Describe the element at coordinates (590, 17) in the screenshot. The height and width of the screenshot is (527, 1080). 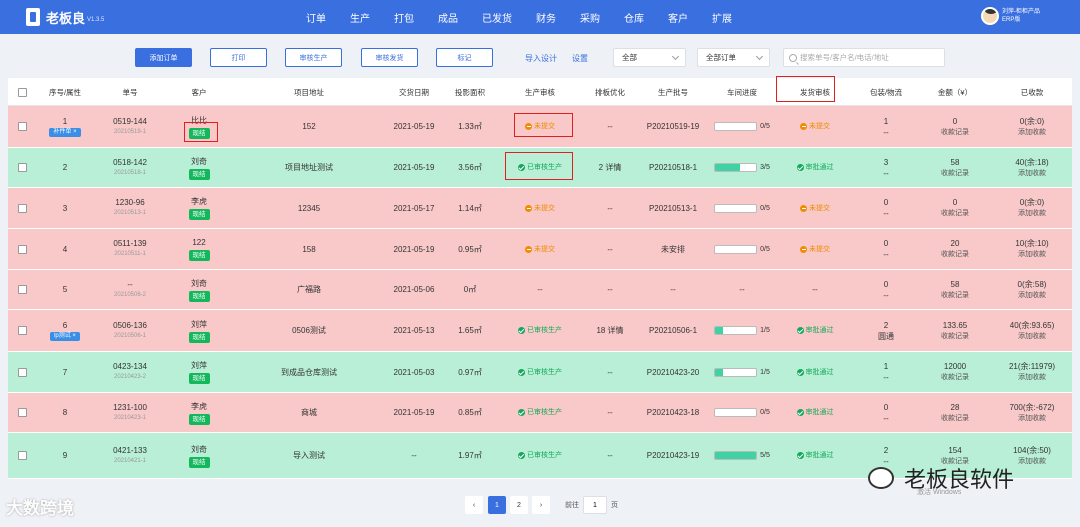
I see `nav-item-purchase: 采购` at that location.